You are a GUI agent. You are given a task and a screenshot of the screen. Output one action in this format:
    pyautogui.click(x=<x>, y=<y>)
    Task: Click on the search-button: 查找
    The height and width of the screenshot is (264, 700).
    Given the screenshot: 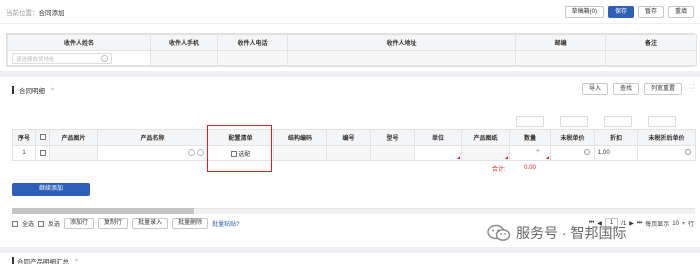 What is the action you would take?
    pyautogui.click(x=625, y=89)
    